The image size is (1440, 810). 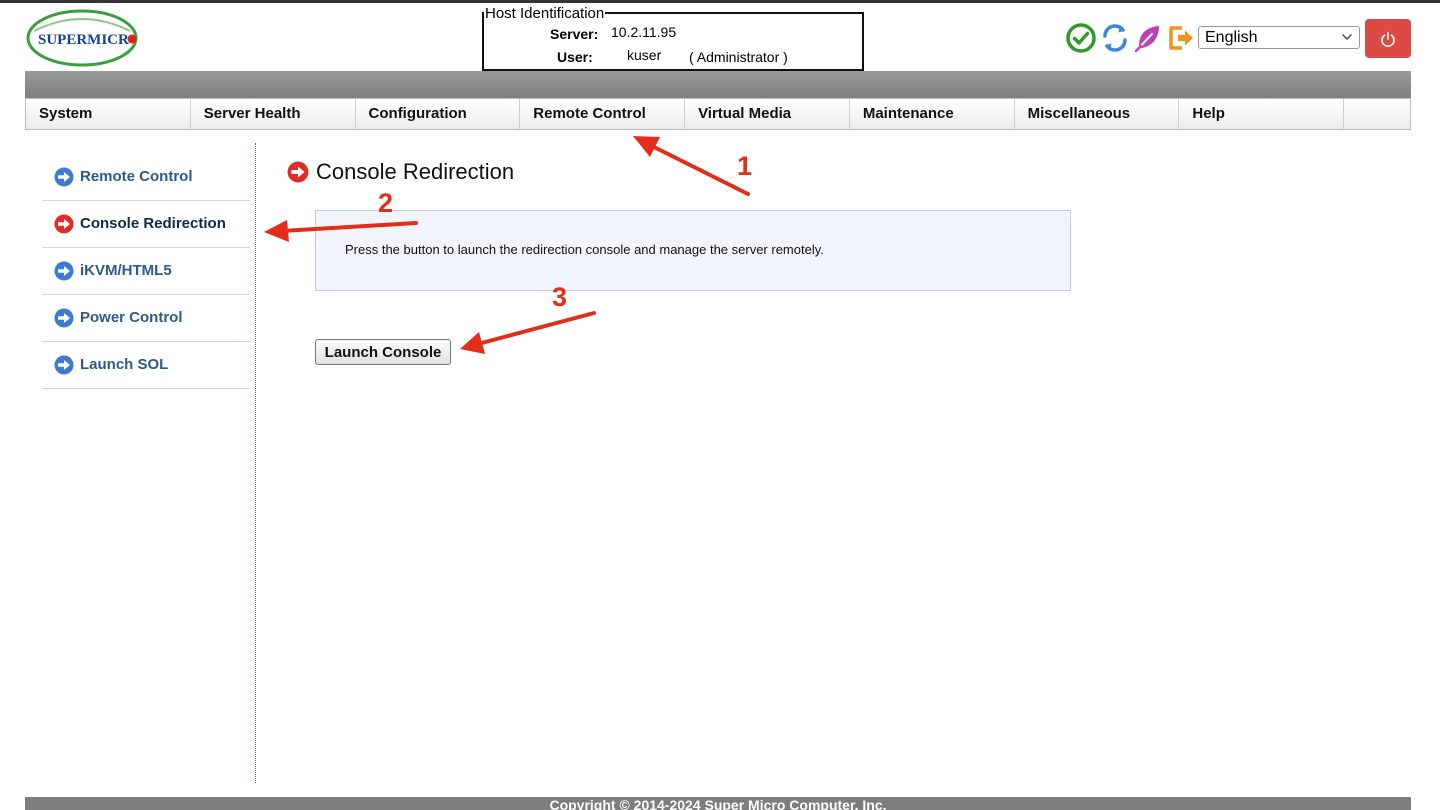 I want to click on sidebar-item-power-control: Power Control, so click(x=146, y=318).